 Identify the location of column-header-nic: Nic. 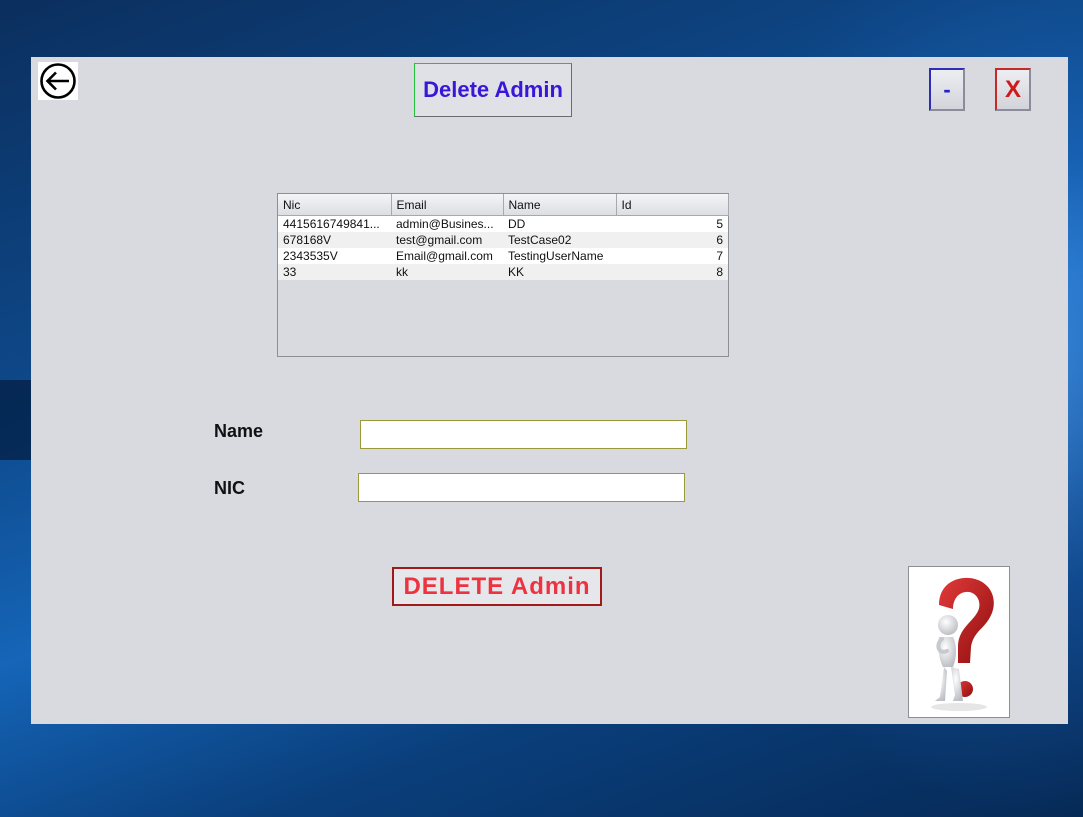
(335, 205).